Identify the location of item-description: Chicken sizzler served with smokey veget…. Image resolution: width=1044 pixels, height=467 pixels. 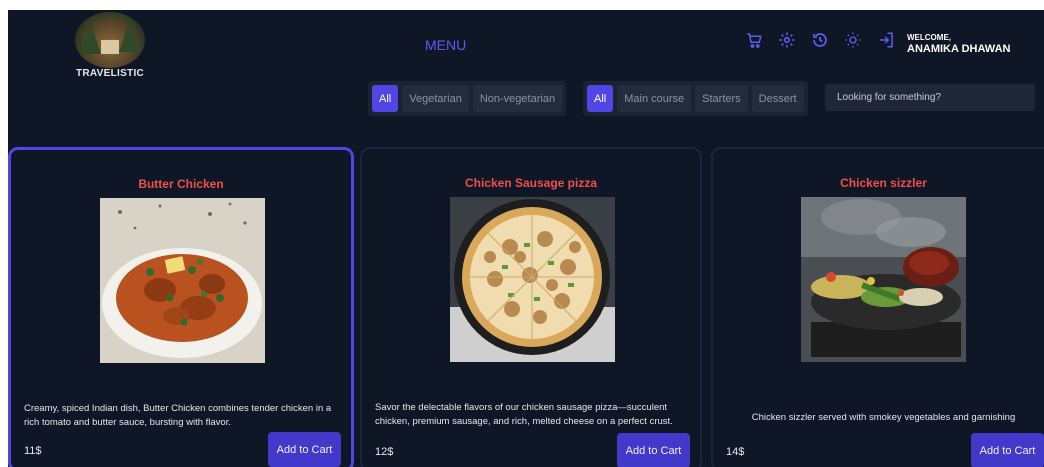
(883, 417).